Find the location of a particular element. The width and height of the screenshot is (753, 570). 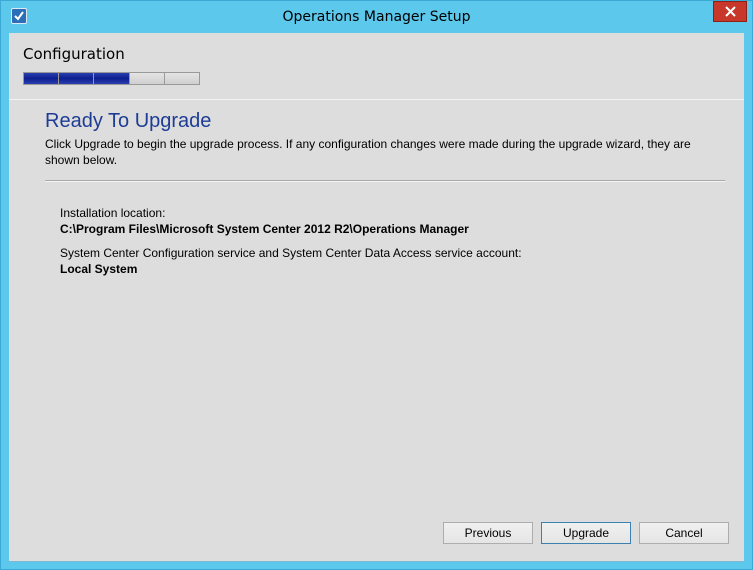

page-heading: Ready To Upgrade is located at coordinates (128, 121).